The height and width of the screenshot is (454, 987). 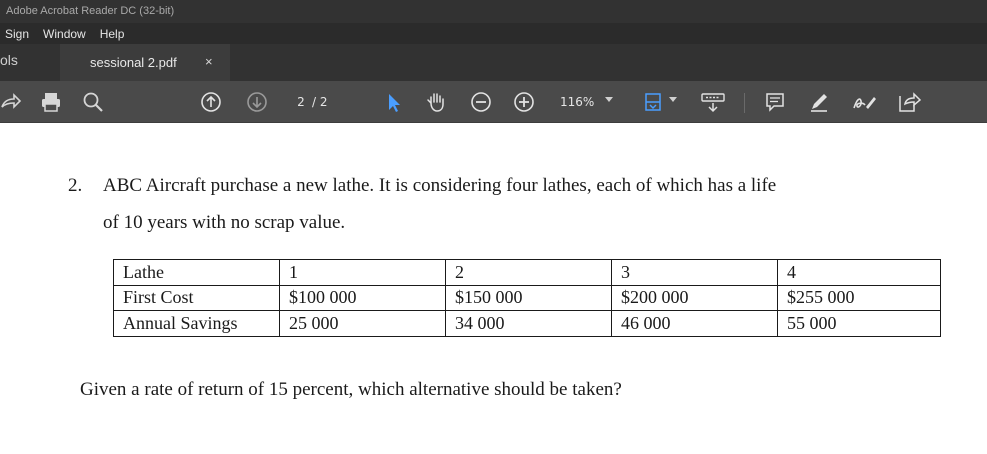 I want to click on table-cell: Annual Savings, so click(x=196, y=323).